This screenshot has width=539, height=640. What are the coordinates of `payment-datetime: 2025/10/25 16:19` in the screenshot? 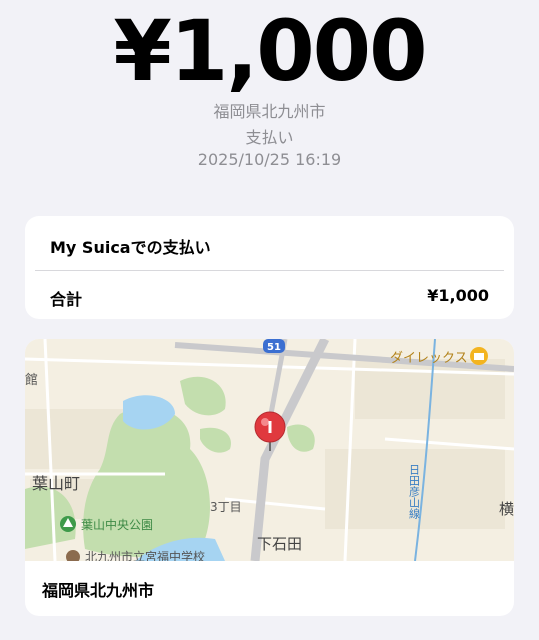 It's located at (269, 159).